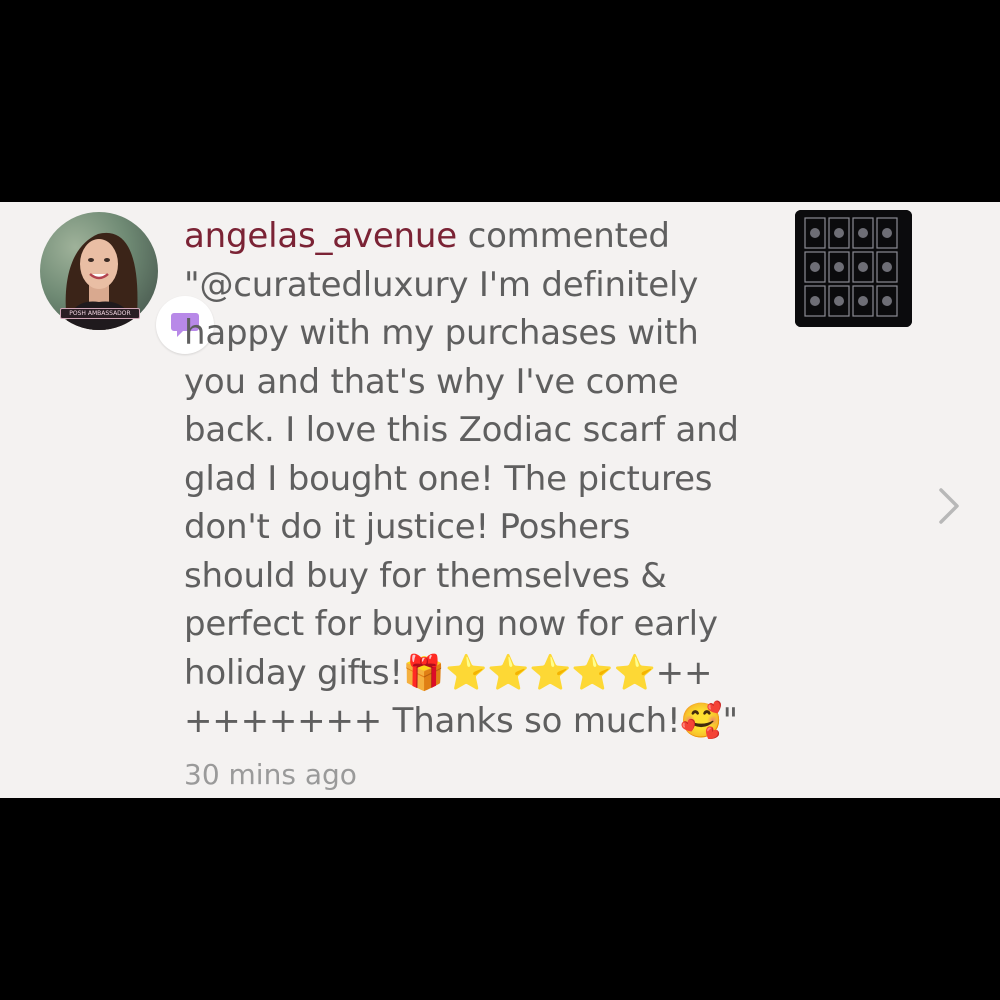 This screenshot has height=1000, width=1000. Describe the element at coordinates (448, 478) in the screenshot. I see `comment-line: glad I bought one! The pictures` at that location.